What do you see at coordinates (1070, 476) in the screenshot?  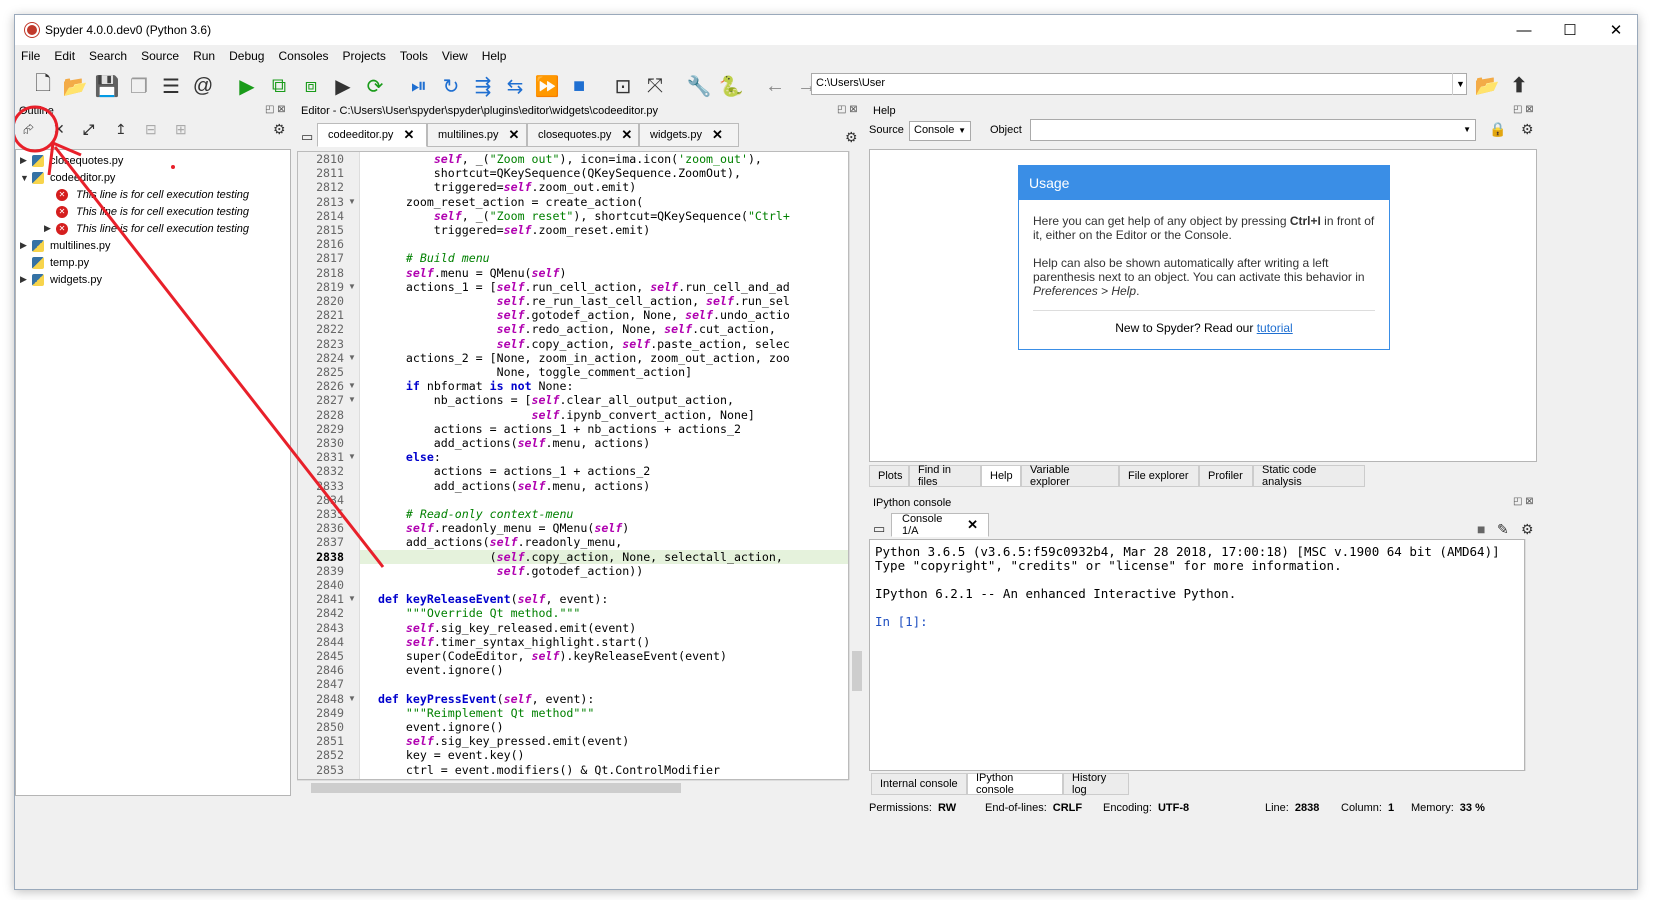 I see `tab-variable-explorer: Variable explorer` at bounding box center [1070, 476].